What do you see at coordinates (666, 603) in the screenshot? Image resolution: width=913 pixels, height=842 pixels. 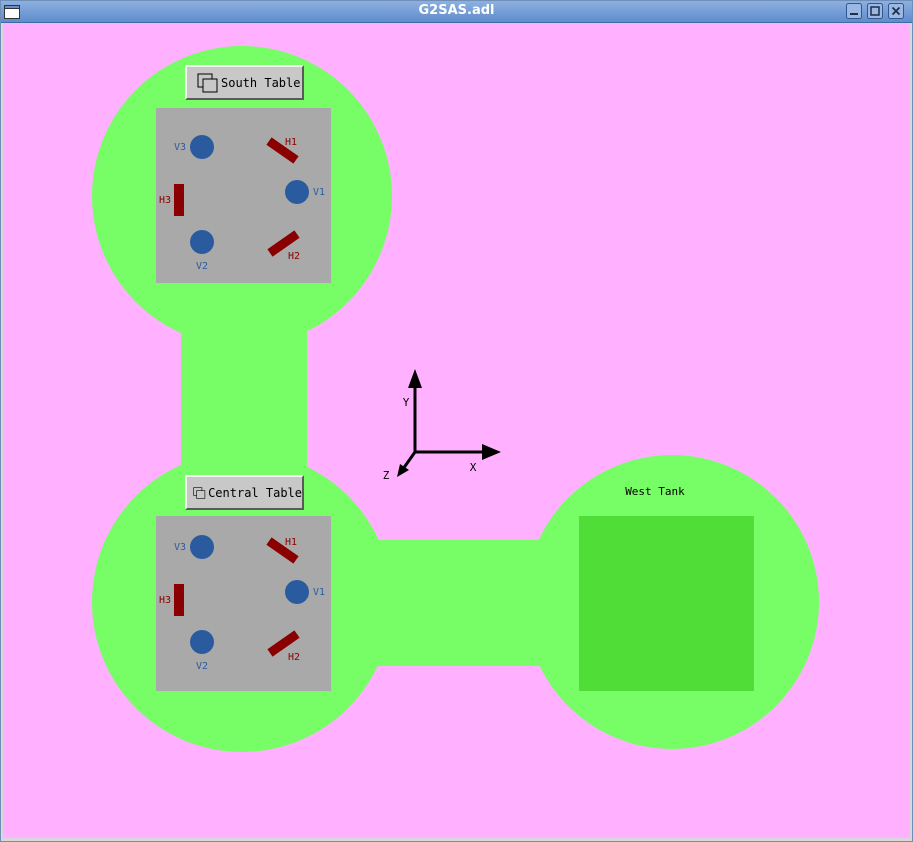 I see `west-tank-floor` at bounding box center [666, 603].